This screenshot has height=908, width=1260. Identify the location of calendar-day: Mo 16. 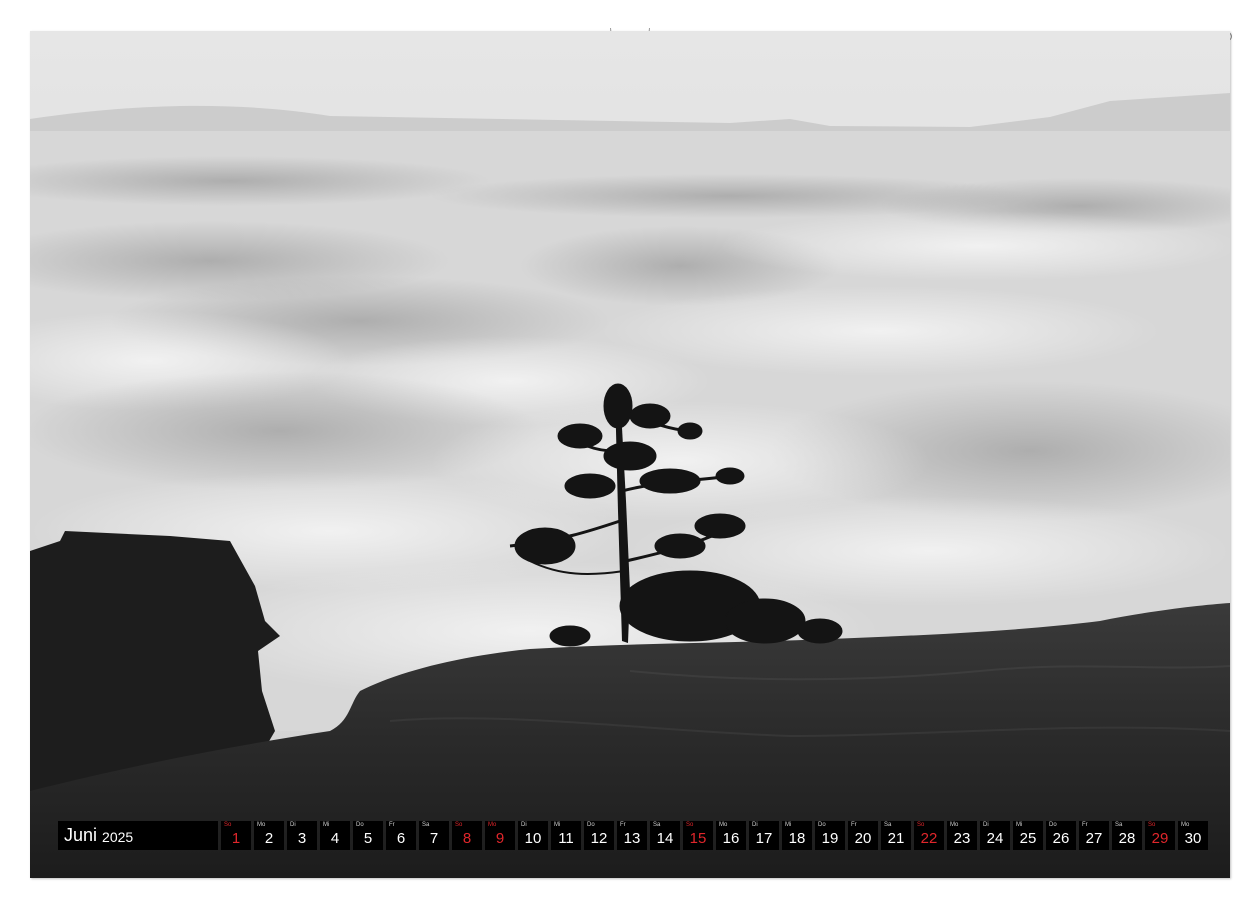
(731, 835).